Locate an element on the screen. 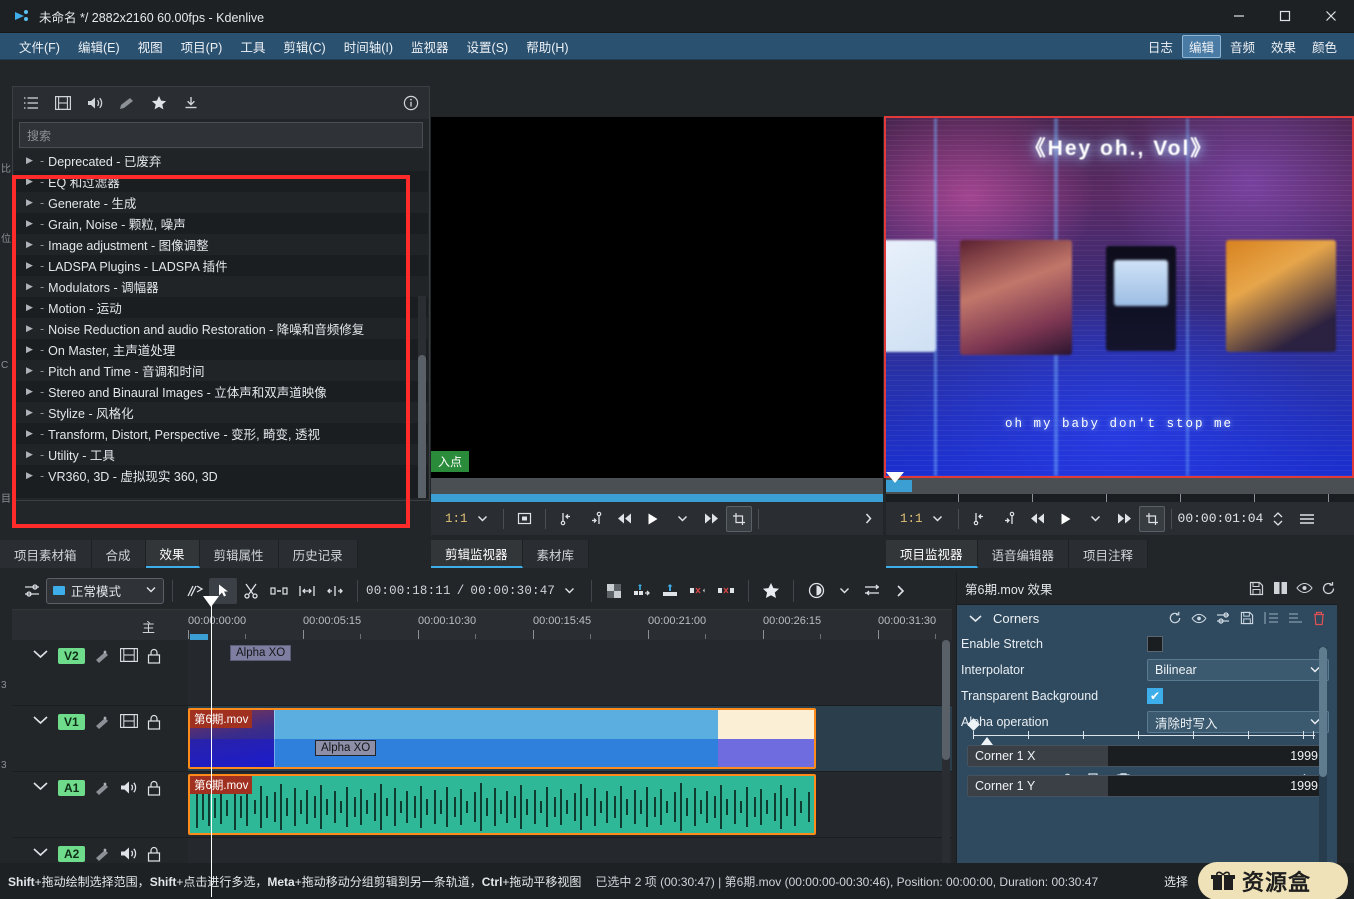 The image size is (1354, 899). slip-tool-icon is located at coordinates (279, 591).